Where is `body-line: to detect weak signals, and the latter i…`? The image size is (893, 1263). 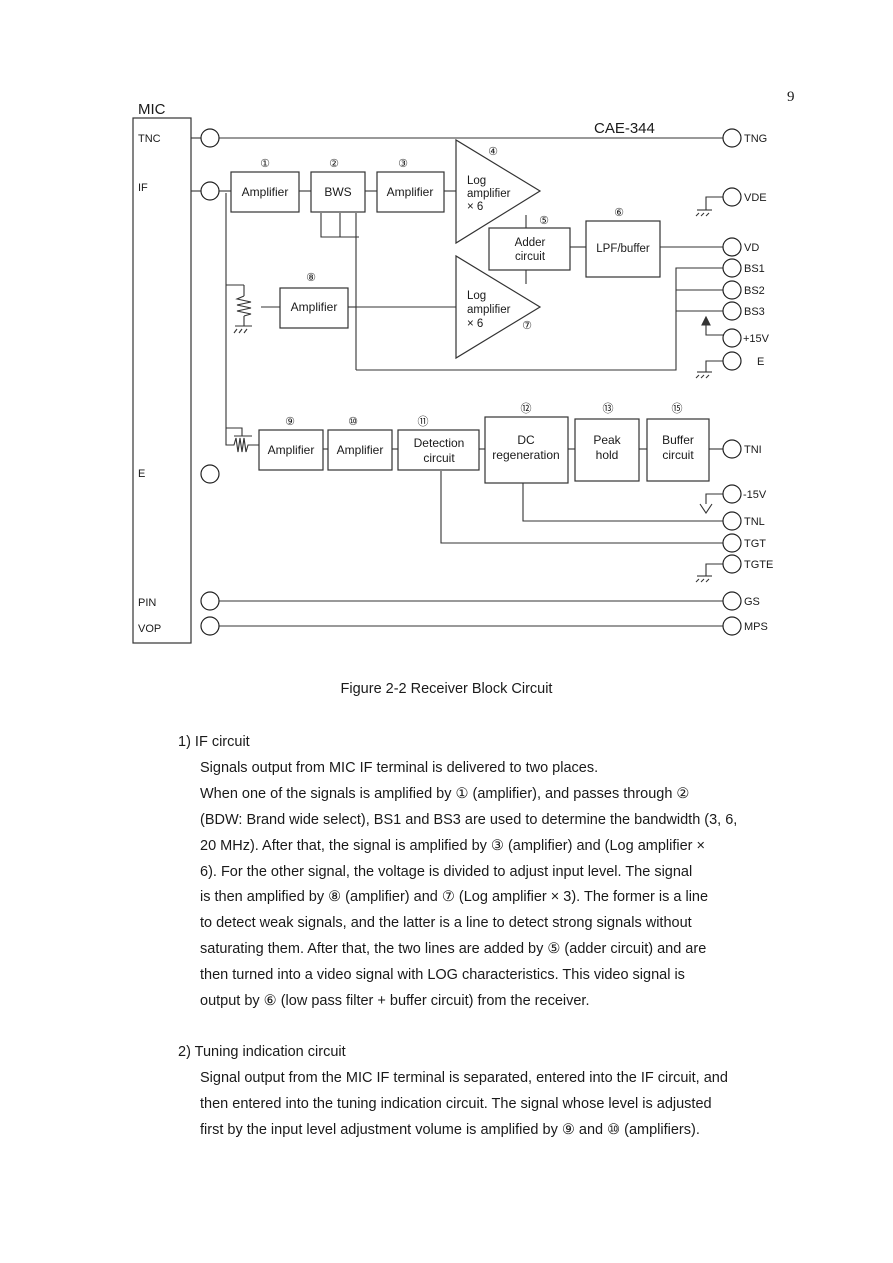
body-line: to detect weak signals, and the latter i… is located at coordinates (446, 923).